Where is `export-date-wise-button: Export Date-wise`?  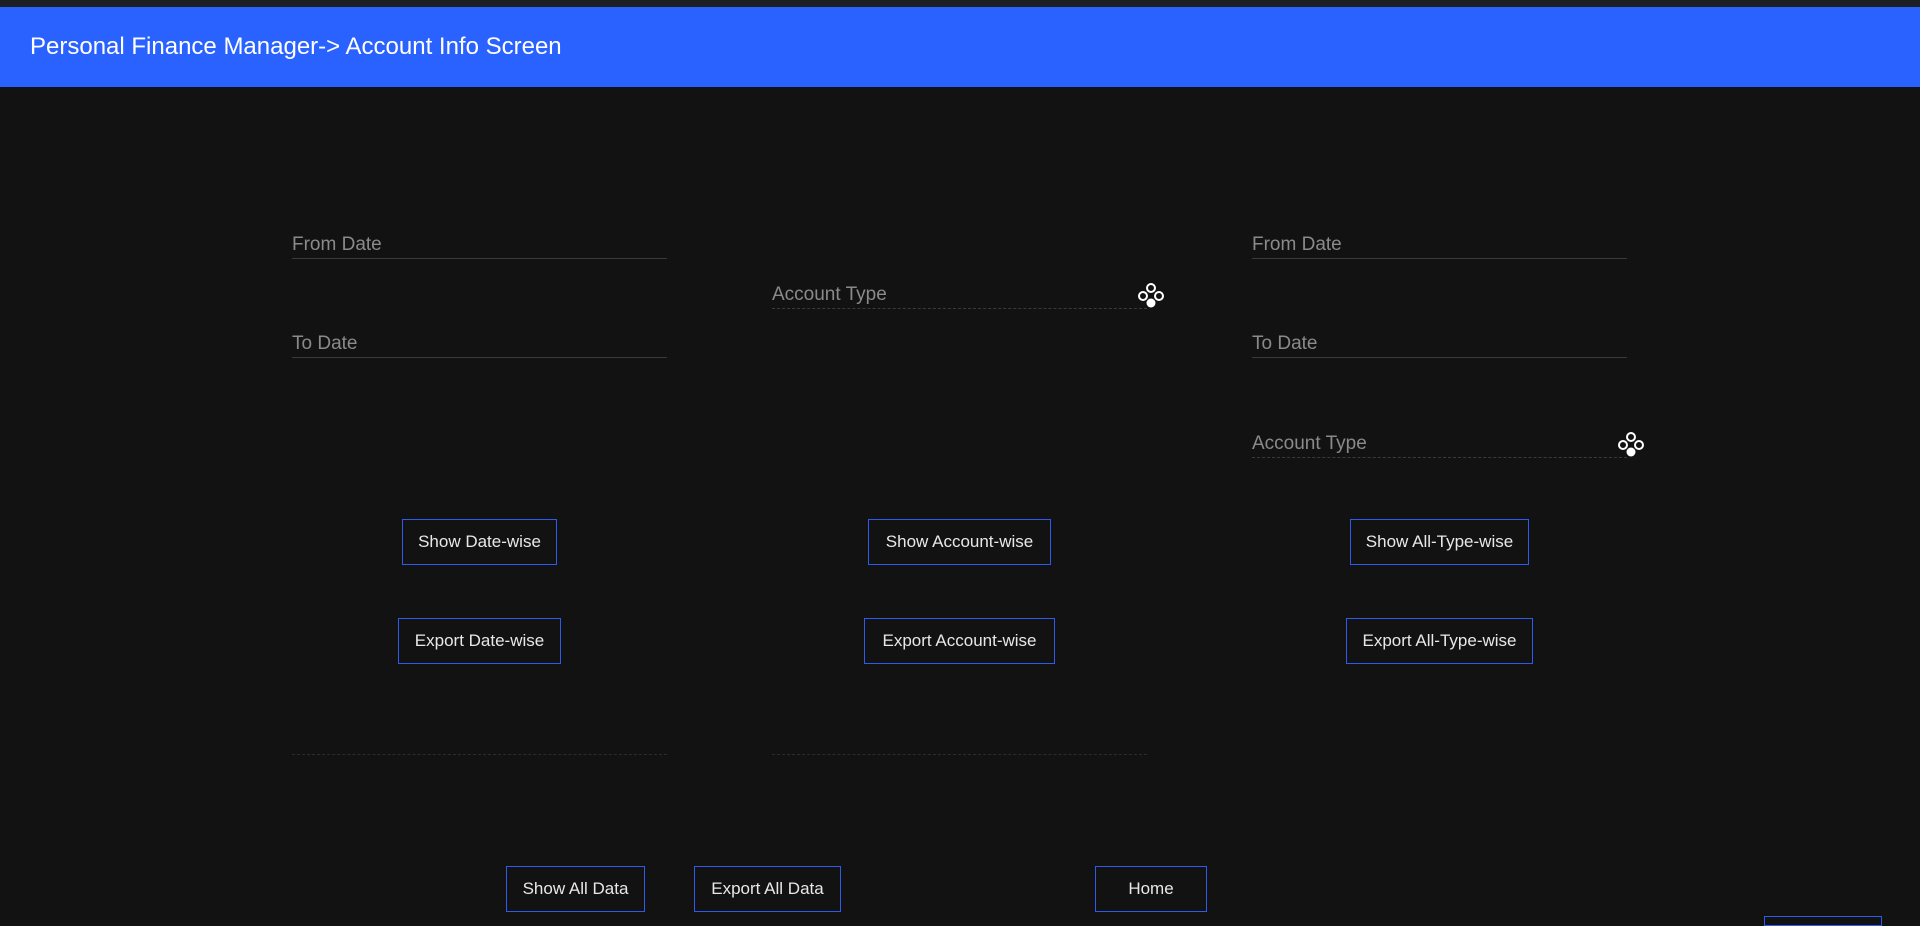 export-date-wise-button: Export Date-wise is located at coordinates (479, 641).